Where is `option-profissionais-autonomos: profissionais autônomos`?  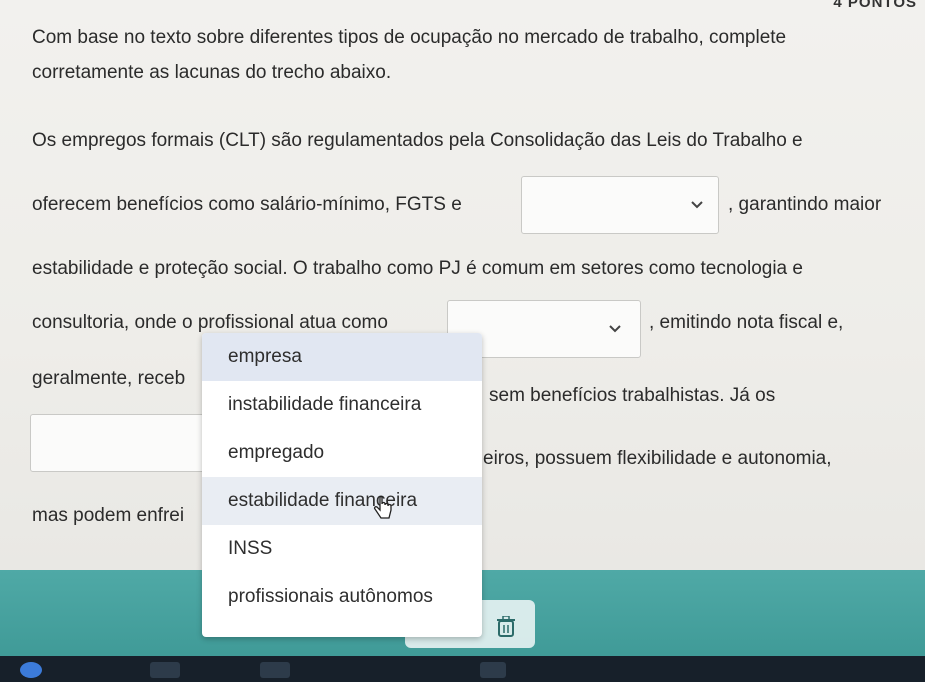 option-profissionais-autonomos: profissionais autônomos is located at coordinates (342, 597).